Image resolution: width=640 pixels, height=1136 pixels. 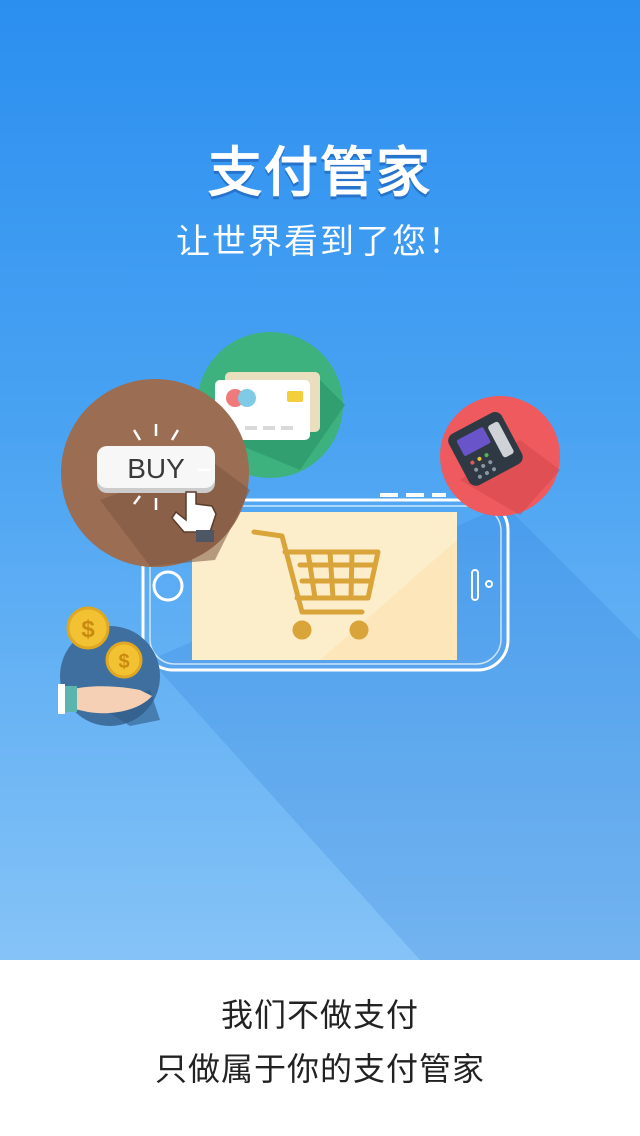 I want to click on buy-button-icon: BUY, so click(x=155, y=473).